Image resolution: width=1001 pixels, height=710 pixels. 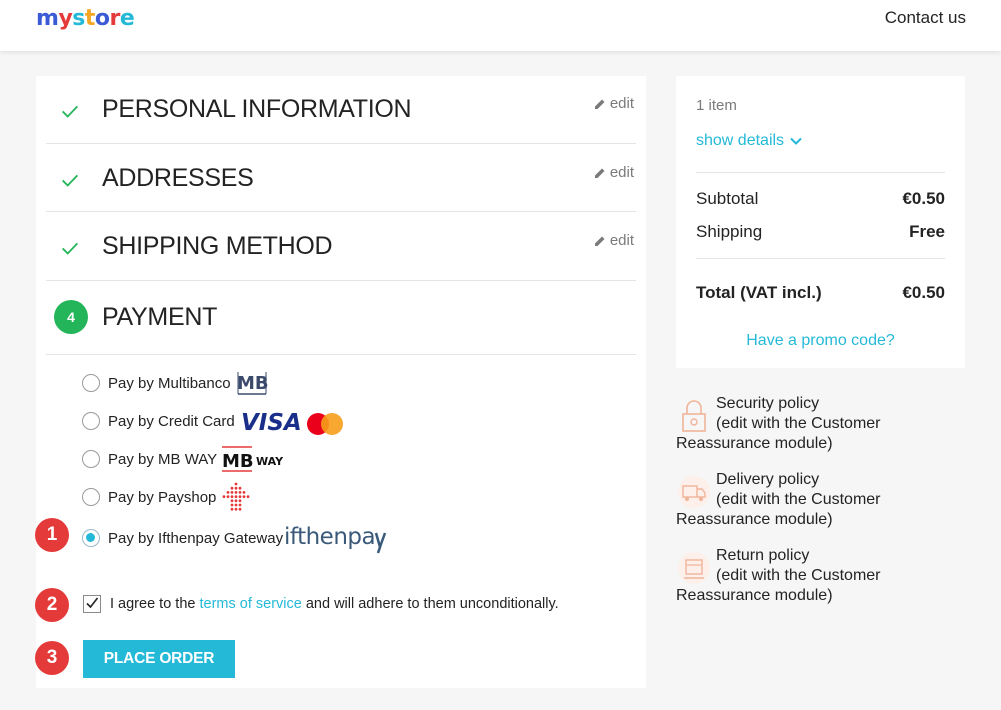 I want to click on edit-addresses-link: edit, so click(x=614, y=172).